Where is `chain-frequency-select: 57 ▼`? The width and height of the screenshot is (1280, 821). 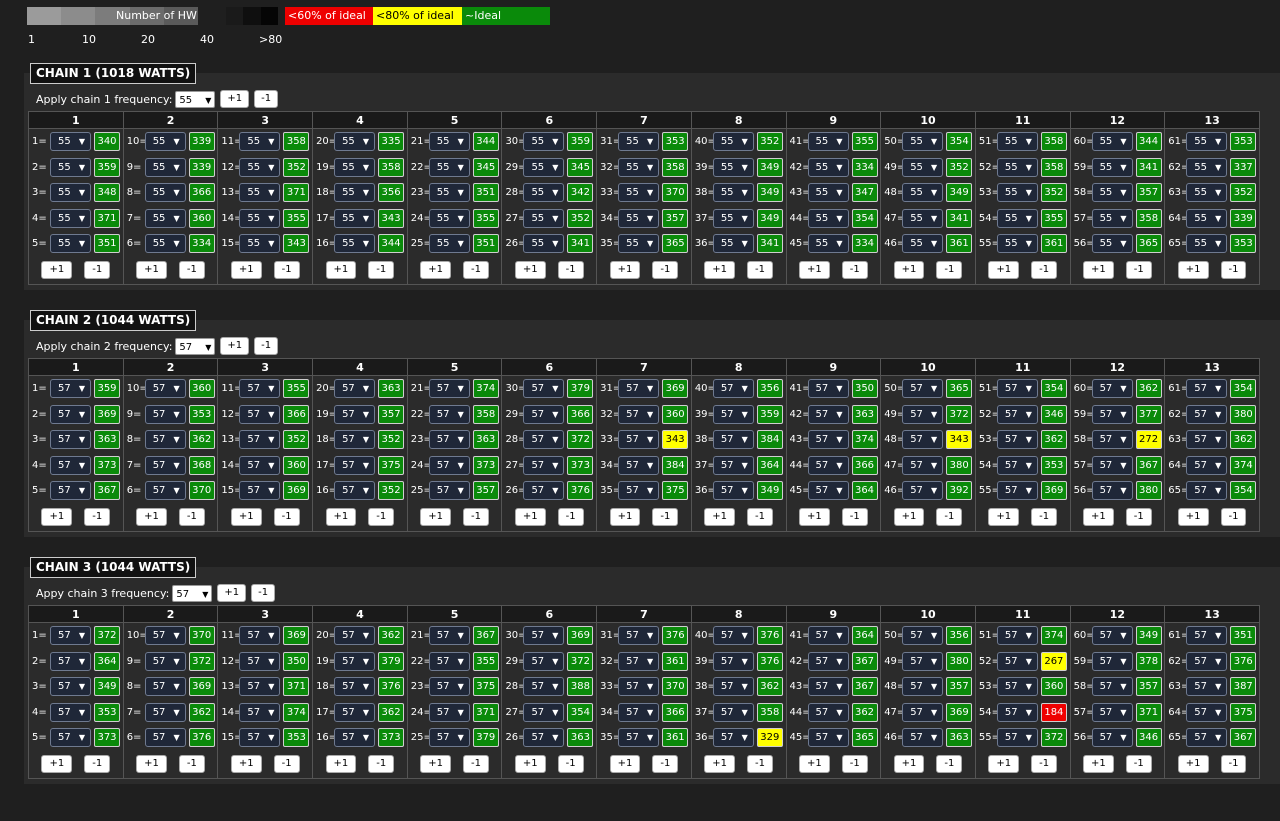 chain-frequency-select: 57 ▼ is located at coordinates (192, 593).